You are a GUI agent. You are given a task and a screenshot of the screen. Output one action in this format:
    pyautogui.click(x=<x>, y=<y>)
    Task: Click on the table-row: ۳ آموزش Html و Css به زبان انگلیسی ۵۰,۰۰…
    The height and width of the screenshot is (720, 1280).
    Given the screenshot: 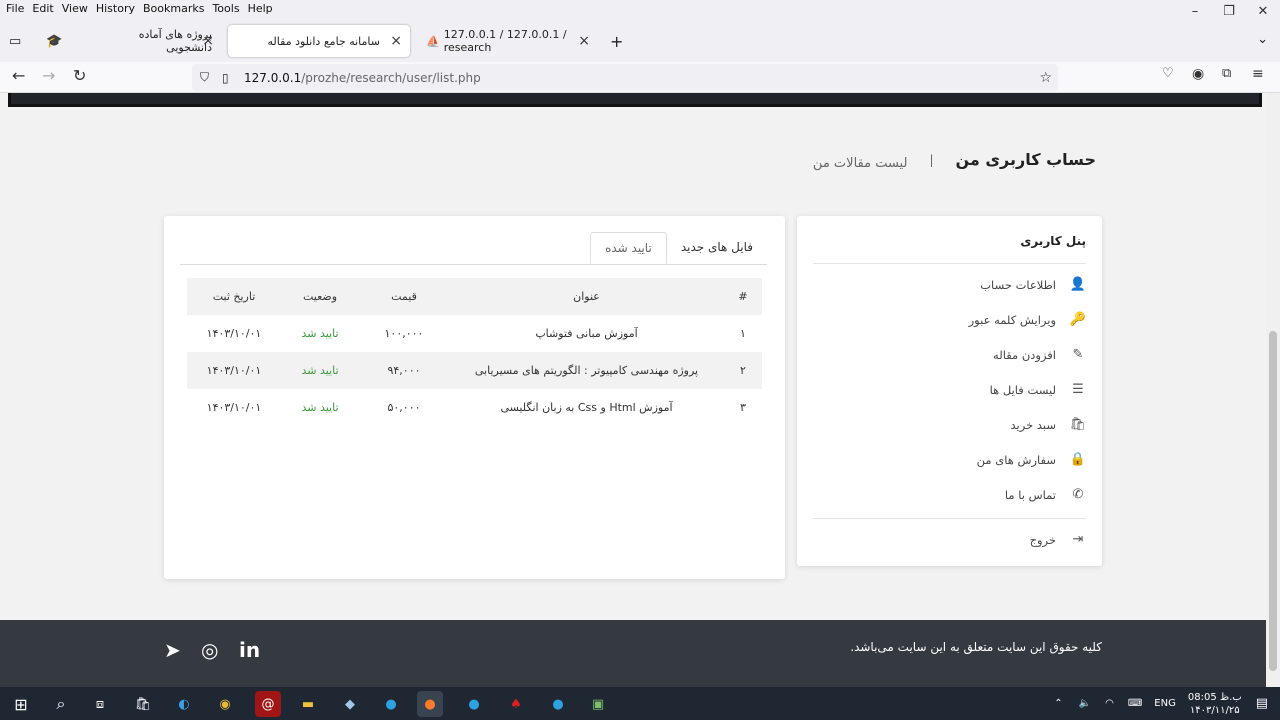 What is the action you would take?
    pyautogui.click(x=474, y=407)
    